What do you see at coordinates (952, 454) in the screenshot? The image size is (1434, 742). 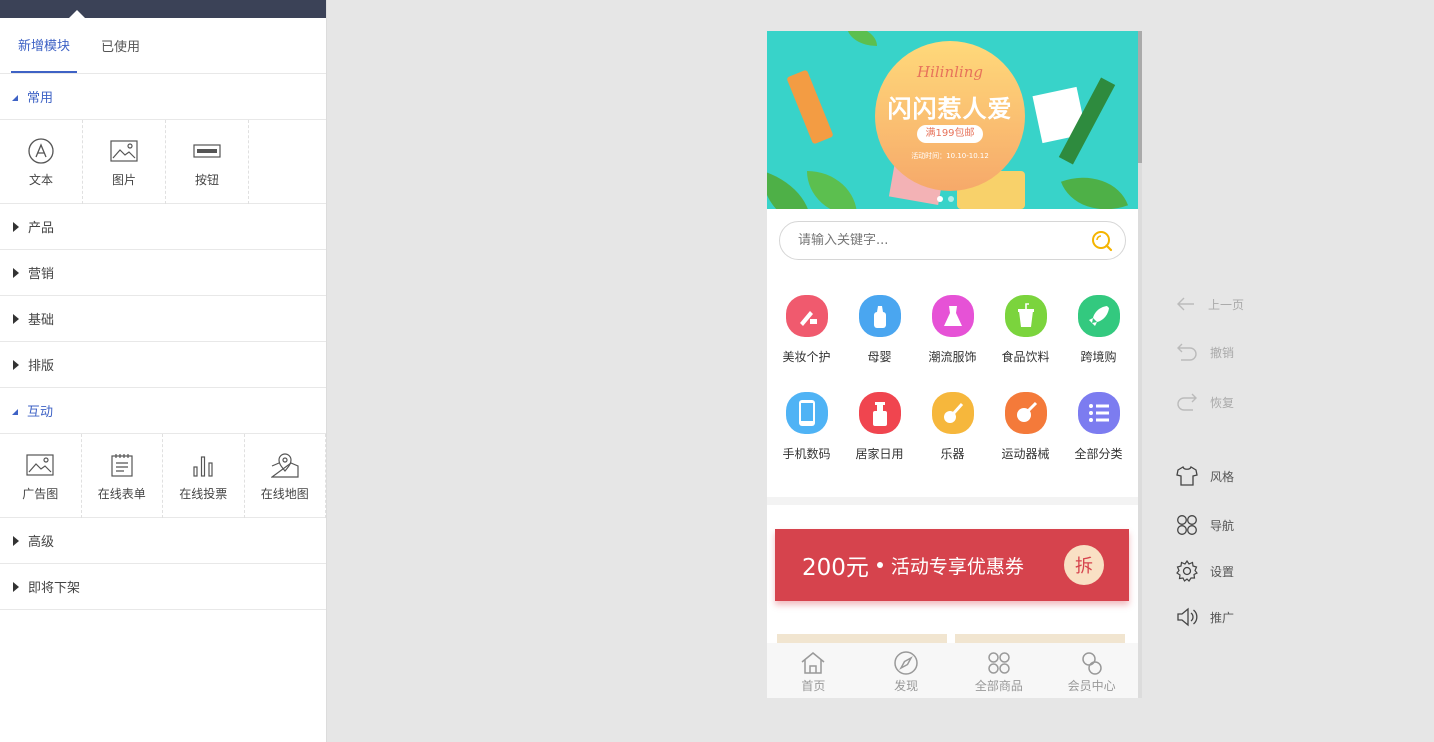 I see `category-label: 乐器` at bounding box center [952, 454].